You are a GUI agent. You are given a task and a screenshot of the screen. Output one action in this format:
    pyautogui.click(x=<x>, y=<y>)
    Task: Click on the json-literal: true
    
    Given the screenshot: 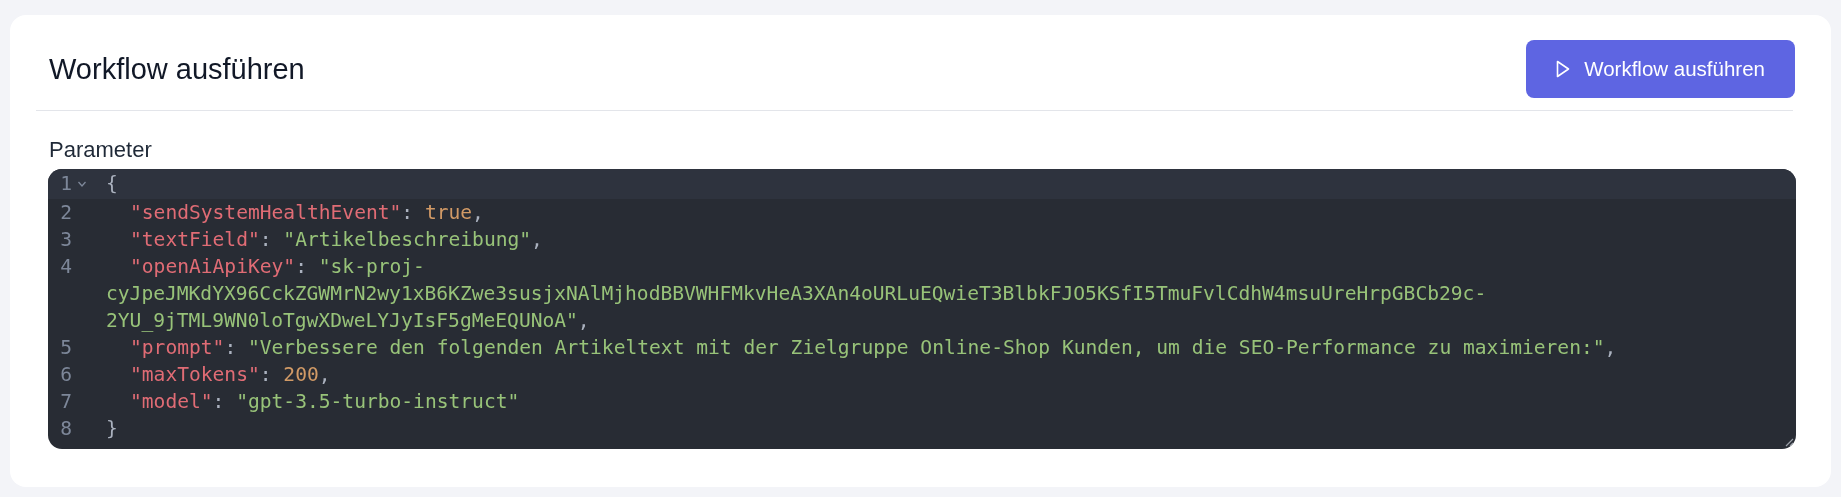 What is the action you would take?
    pyautogui.click(x=448, y=212)
    